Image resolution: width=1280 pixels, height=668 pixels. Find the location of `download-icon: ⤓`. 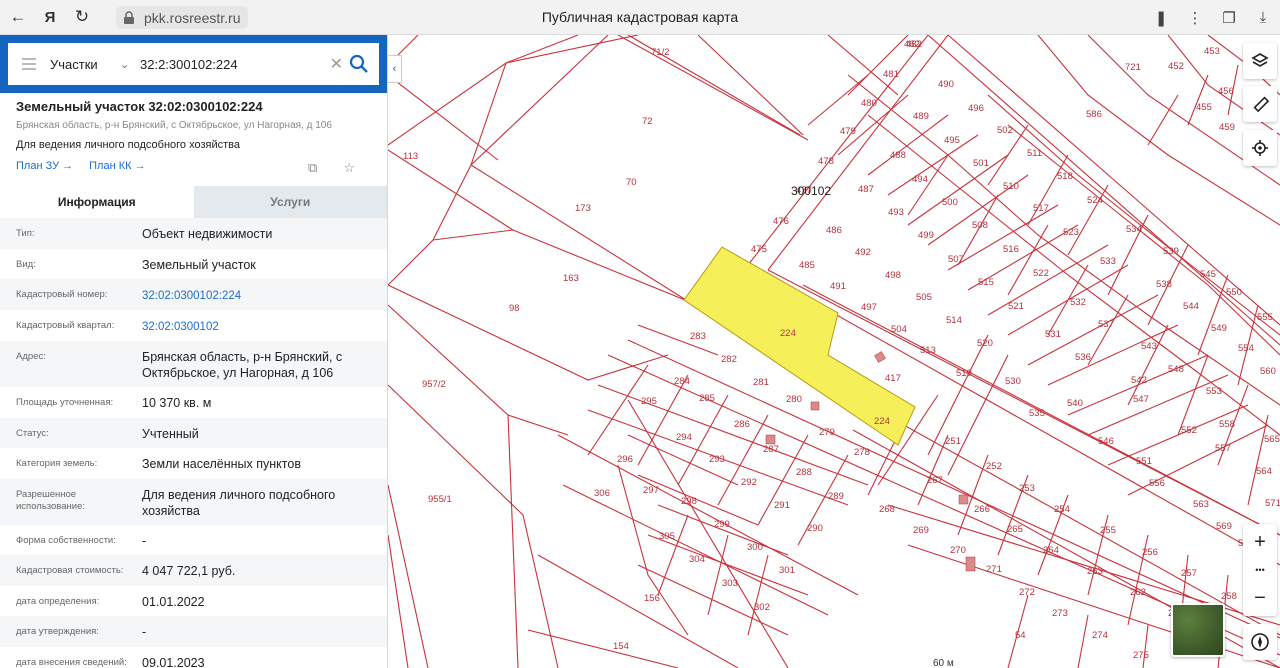

download-icon: ⤓ is located at coordinates (1263, 17).